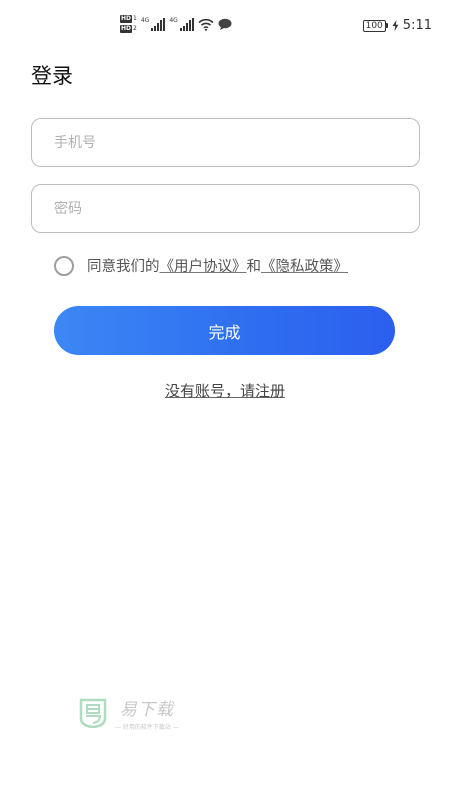  I want to click on status-right: 100 5:11, so click(397, 25).